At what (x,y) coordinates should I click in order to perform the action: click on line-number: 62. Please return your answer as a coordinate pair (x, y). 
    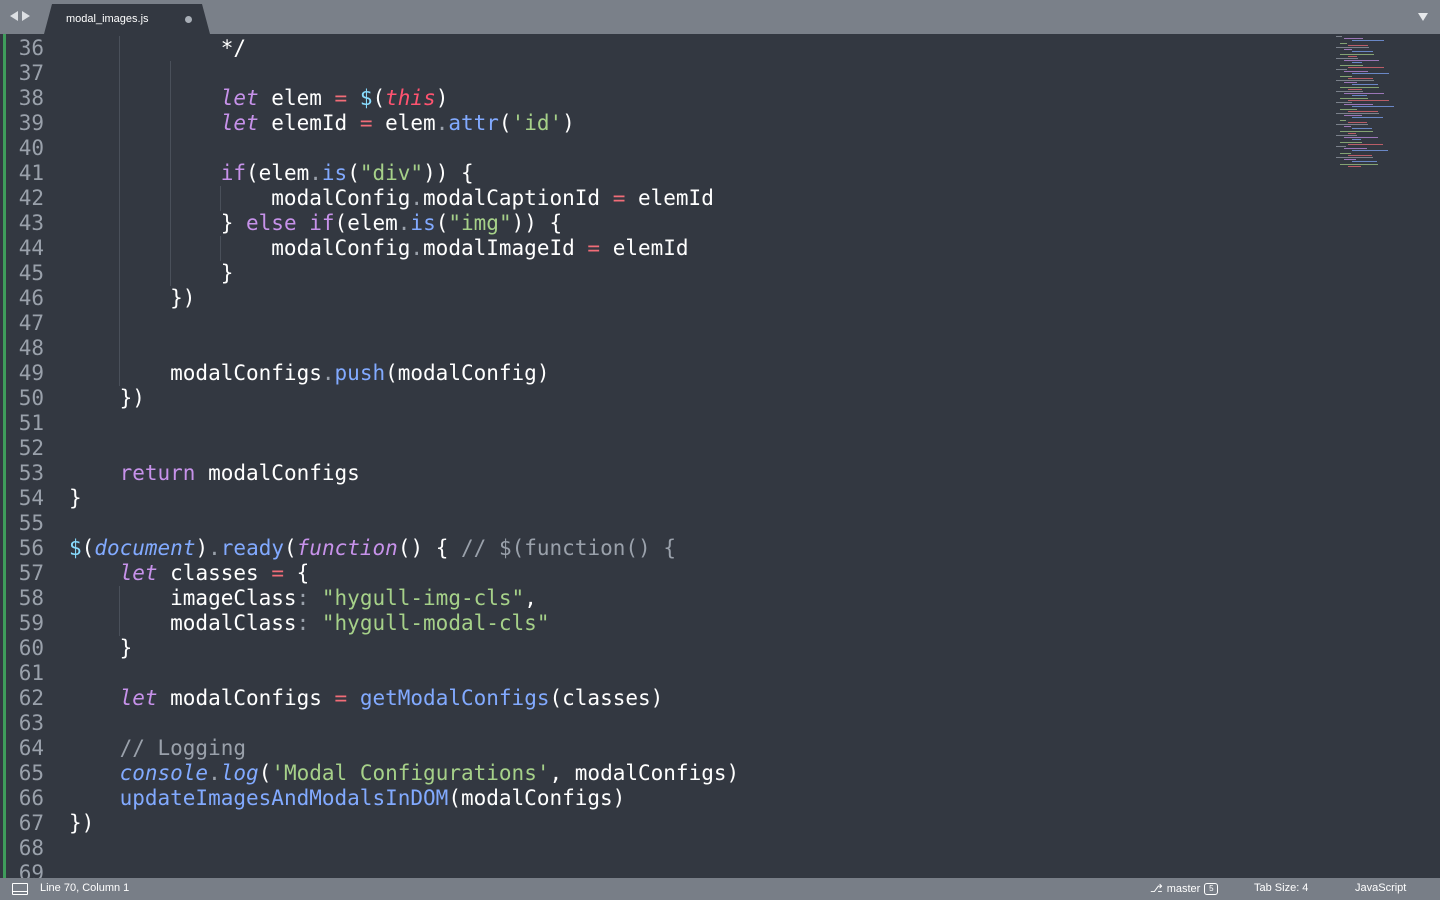
    Looking at the image, I should click on (31, 698).